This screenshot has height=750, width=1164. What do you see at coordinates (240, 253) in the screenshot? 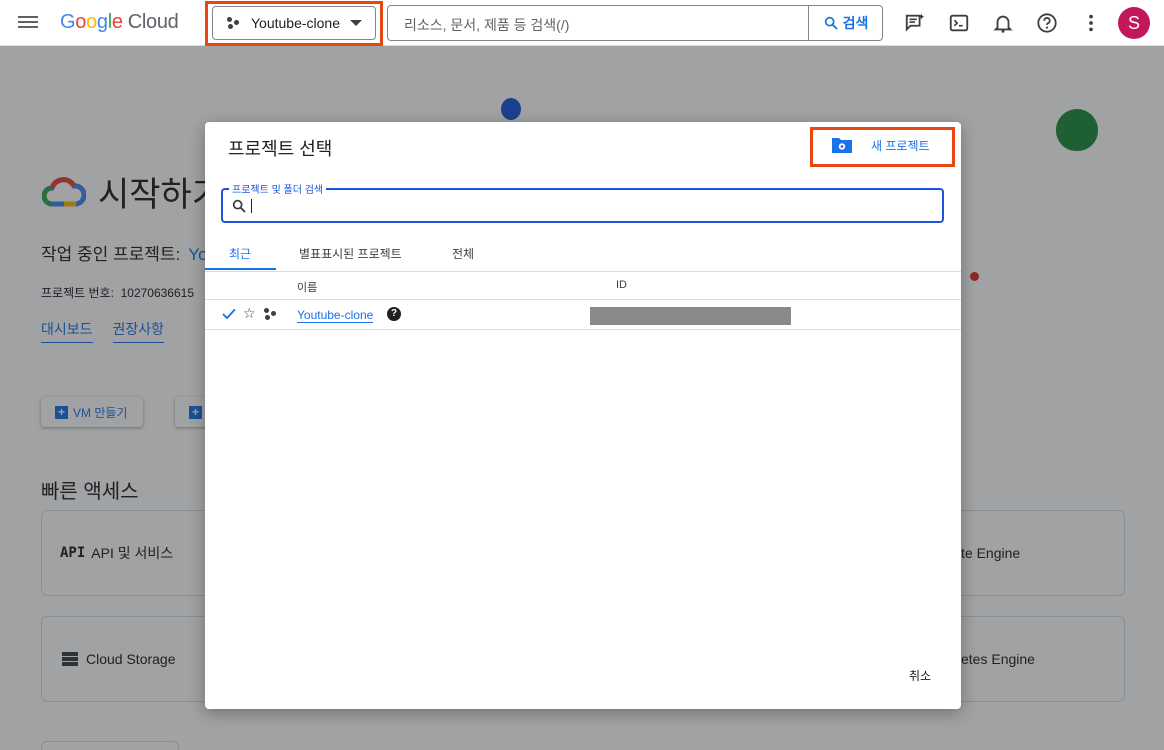
I see `tab-recent: 최근` at bounding box center [240, 253].